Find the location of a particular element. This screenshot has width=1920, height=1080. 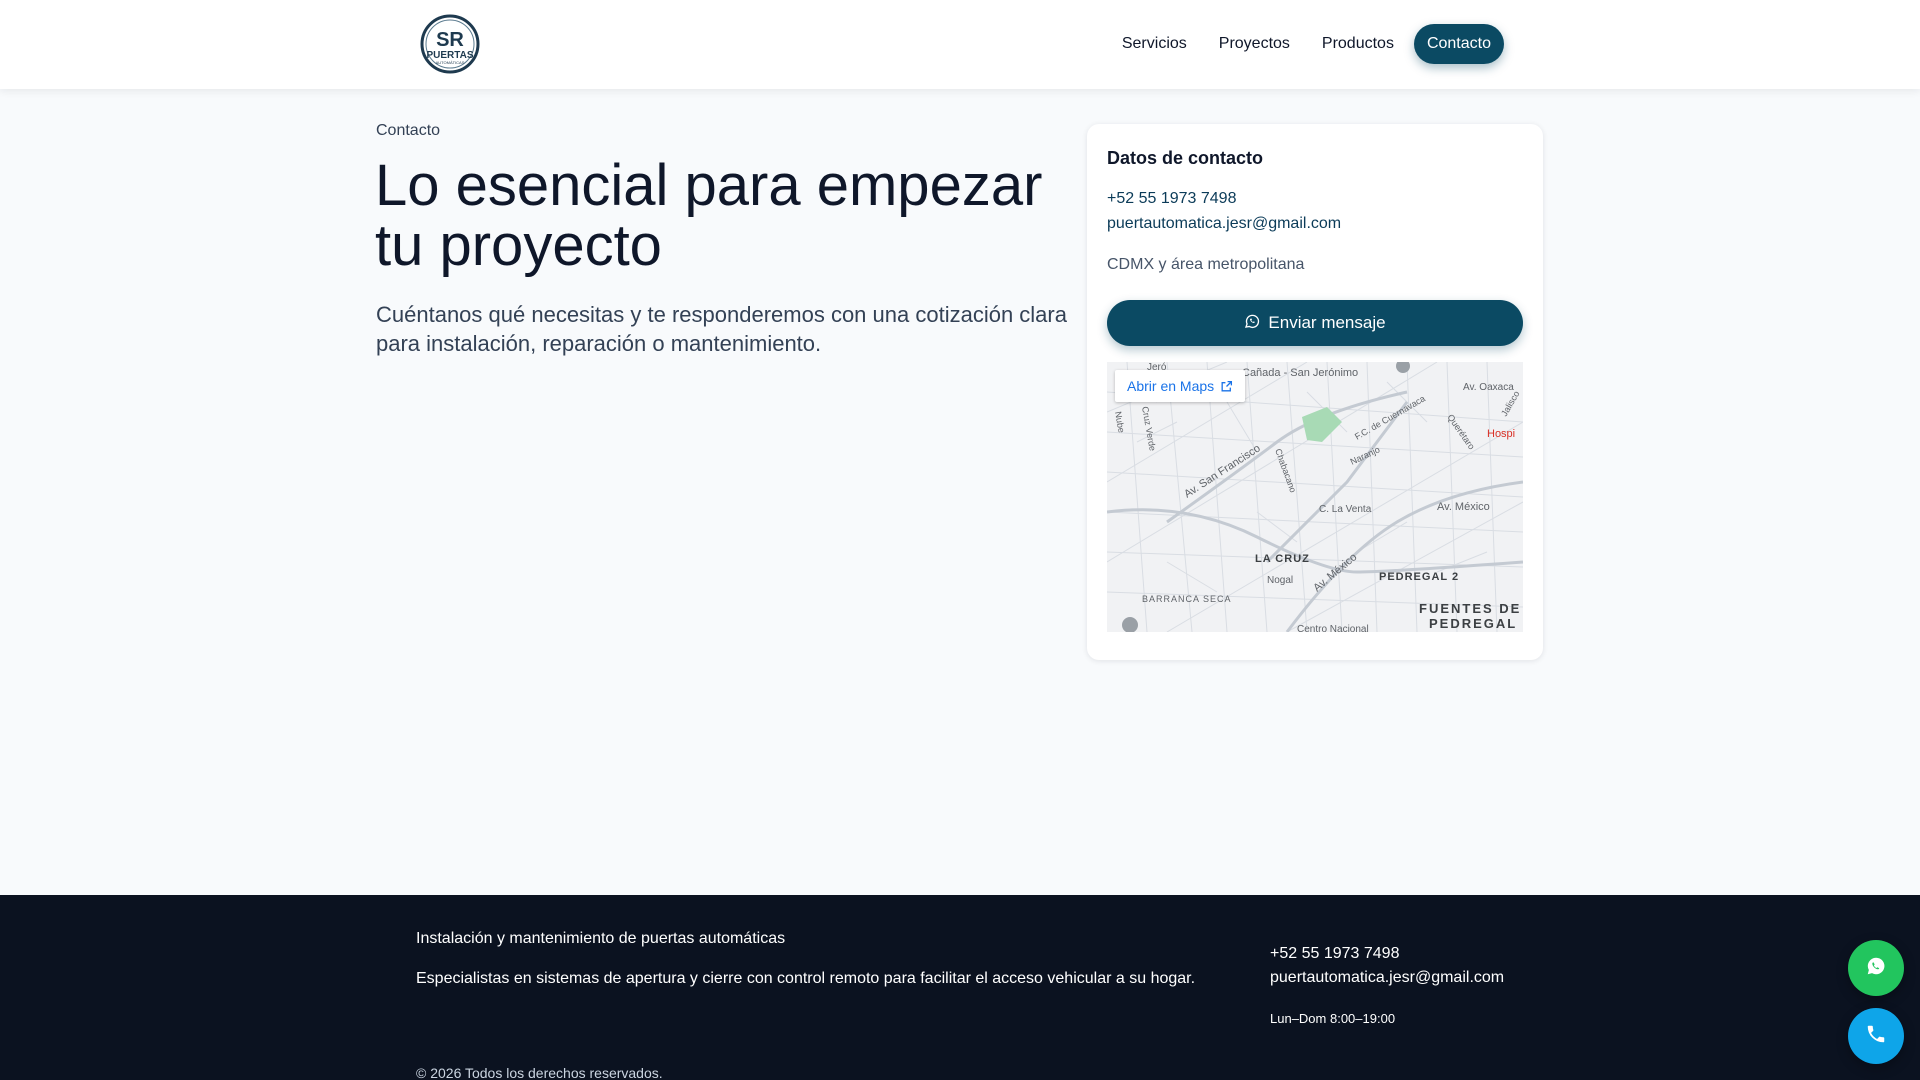

contact-email-link: puertautomatica.jesr@gmail.com is located at coordinates (1224, 224).